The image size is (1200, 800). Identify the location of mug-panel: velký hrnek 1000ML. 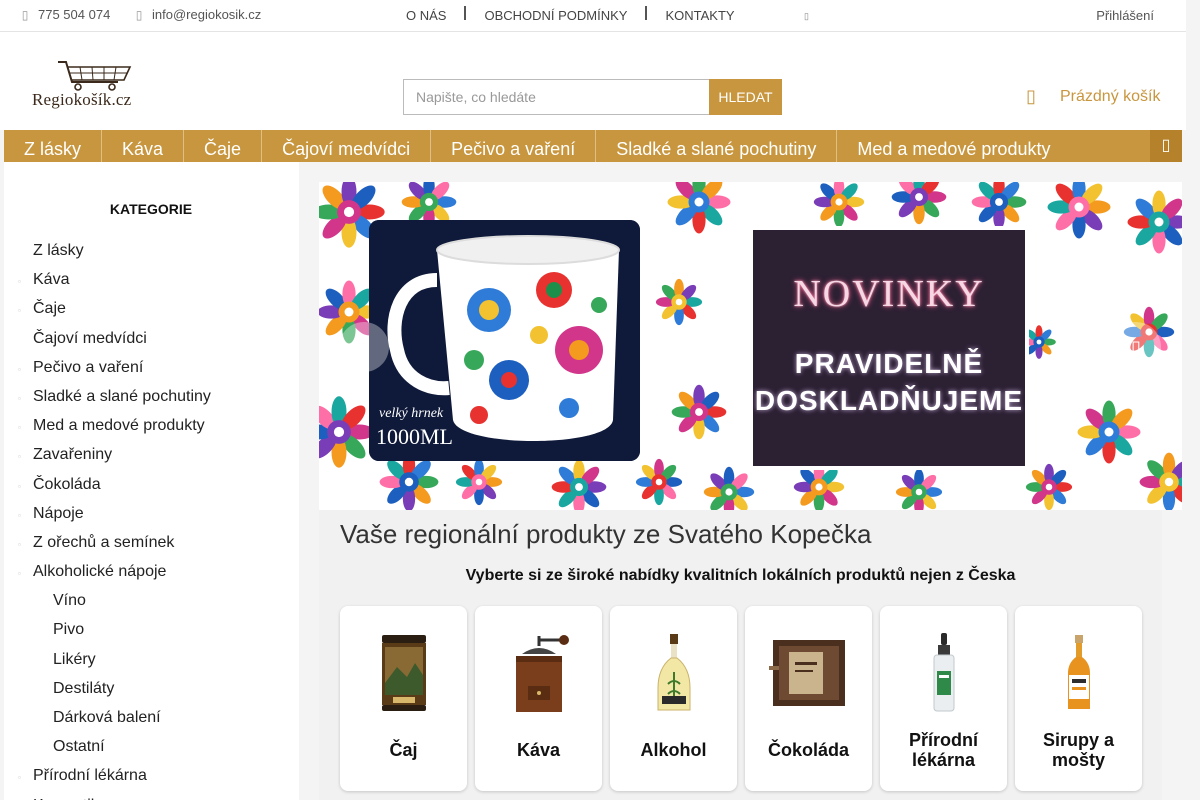
(504, 340).